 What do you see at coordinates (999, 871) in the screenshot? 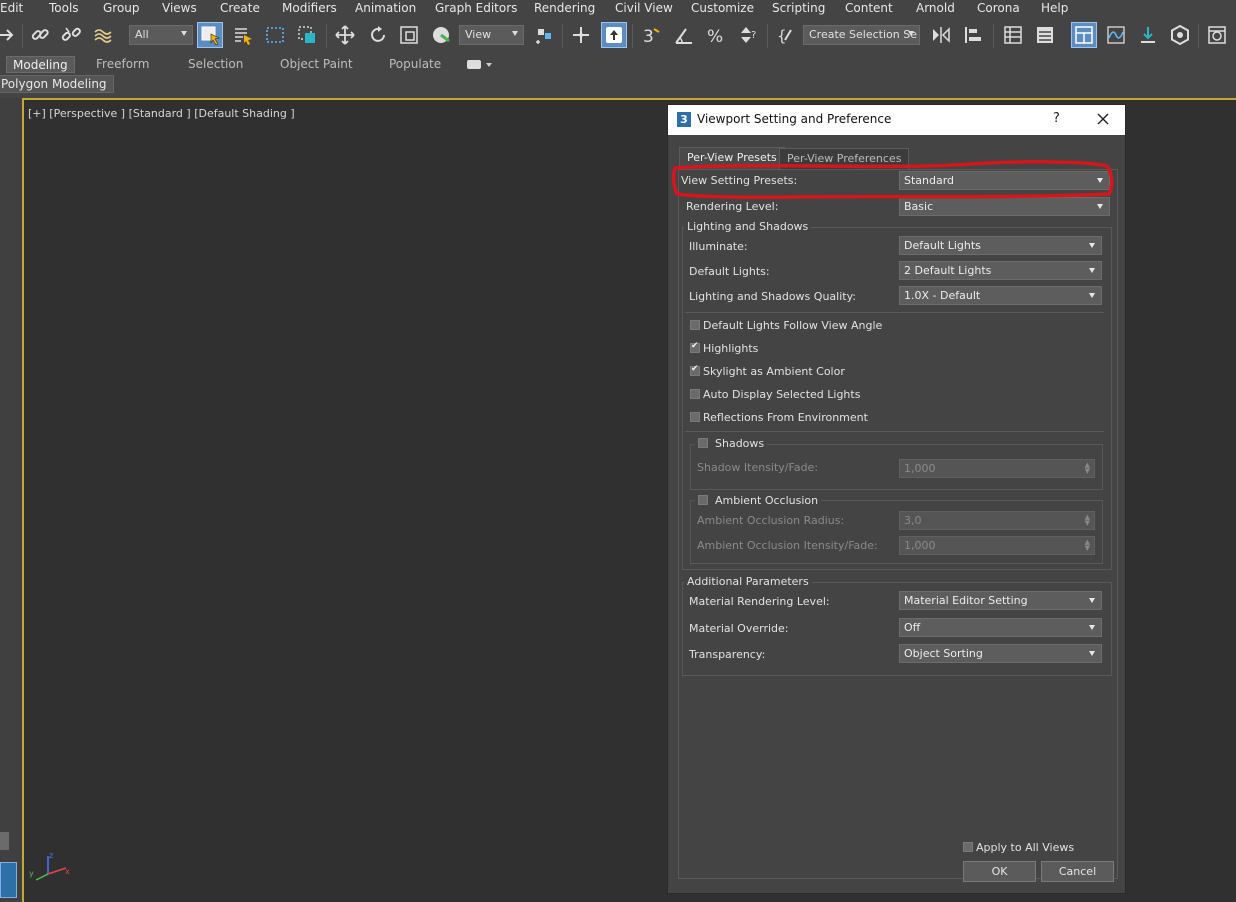
I see `ok-button: OK` at bounding box center [999, 871].